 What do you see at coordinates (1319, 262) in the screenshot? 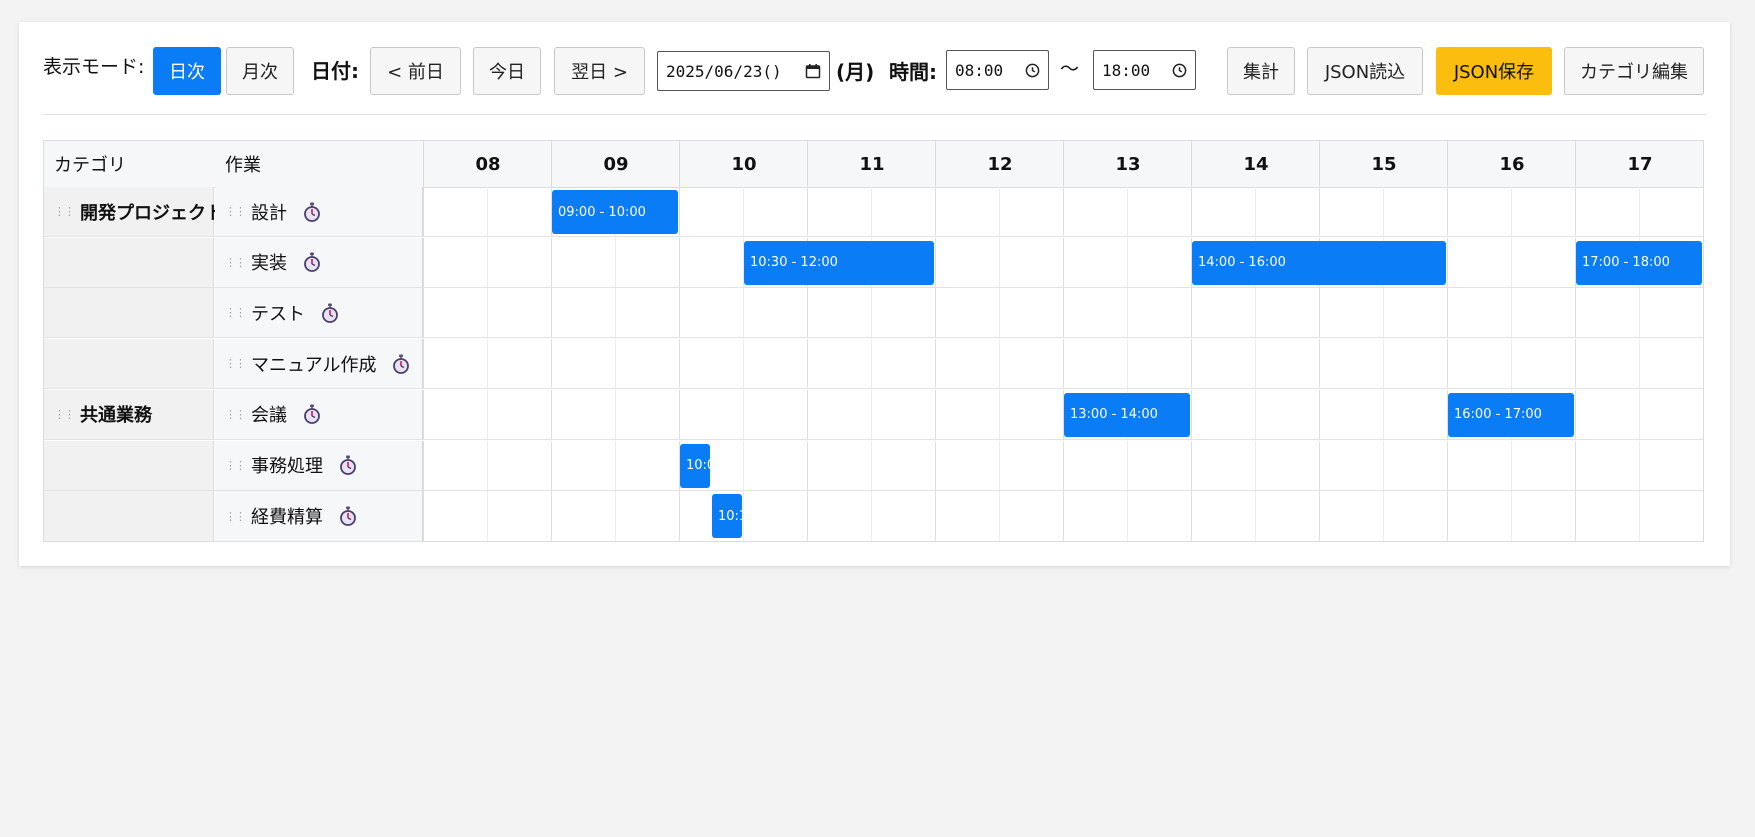
I see `time-block: 14:00 - 16:00` at bounding box center [1319, 262].